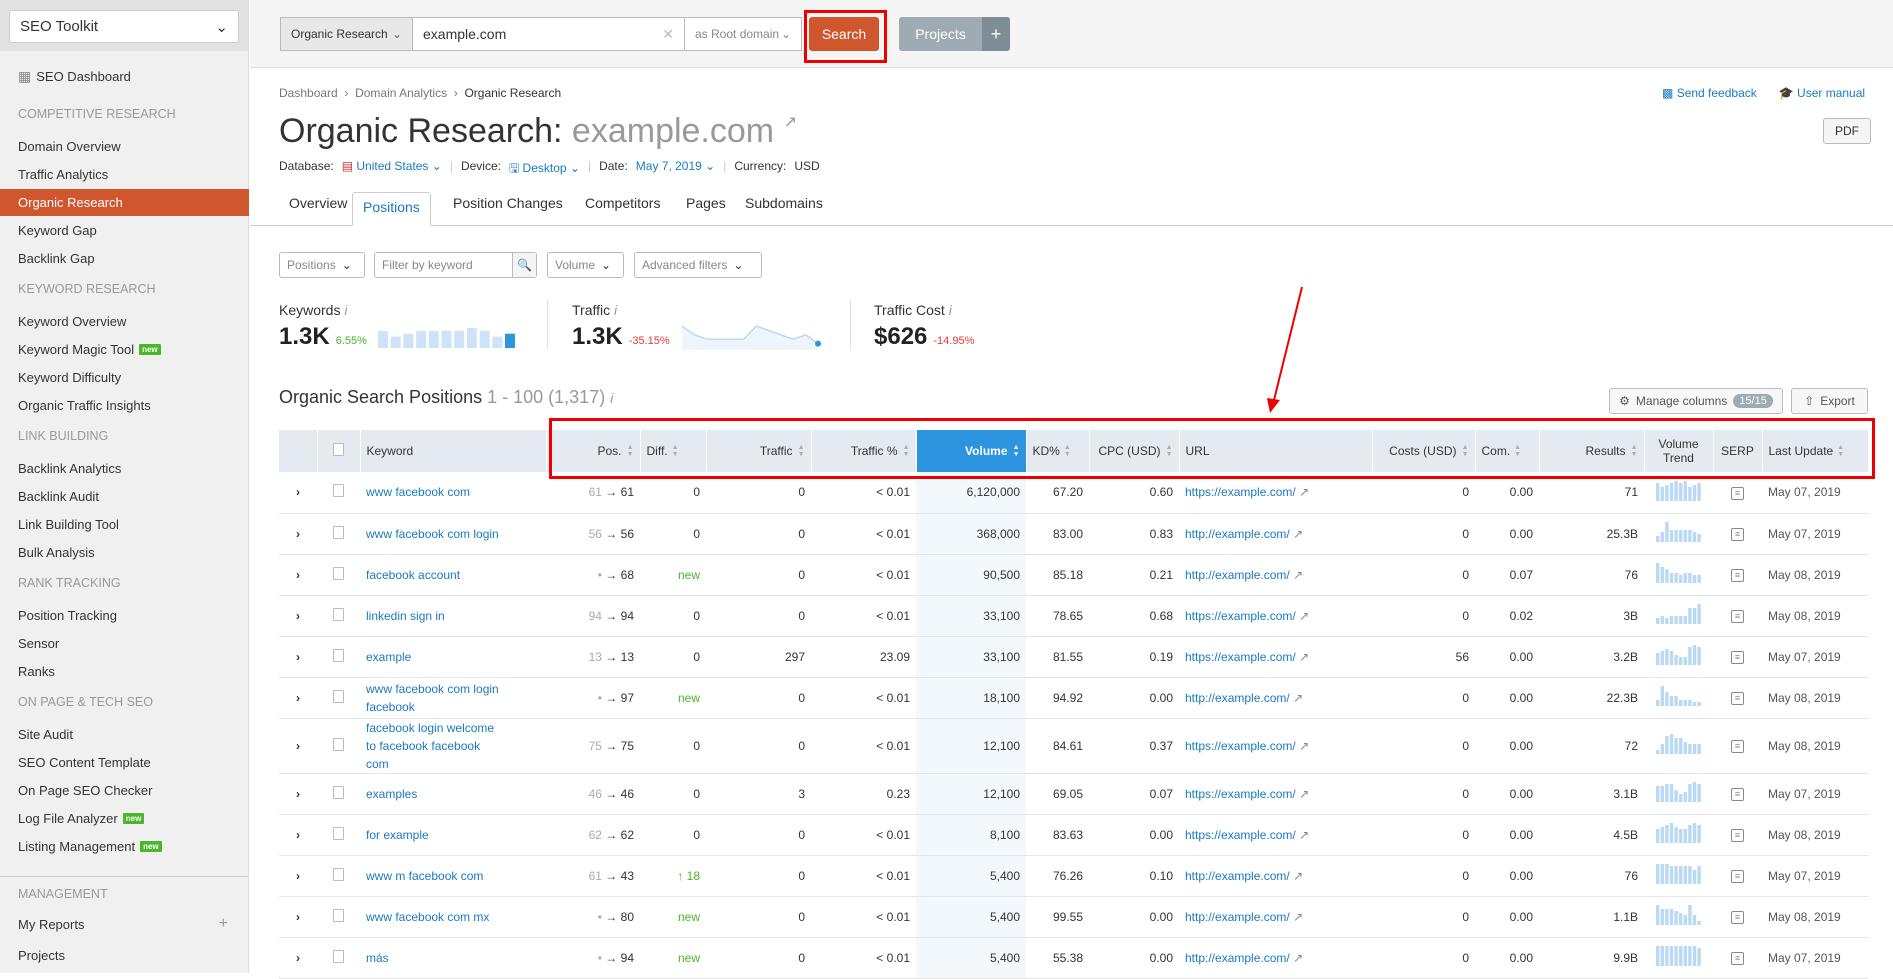 The width and height of the screenshot is (1893, 979). I want to click on sidebar-item-keyword-difficulty: Keyword Difficulty, so click(69, 377).